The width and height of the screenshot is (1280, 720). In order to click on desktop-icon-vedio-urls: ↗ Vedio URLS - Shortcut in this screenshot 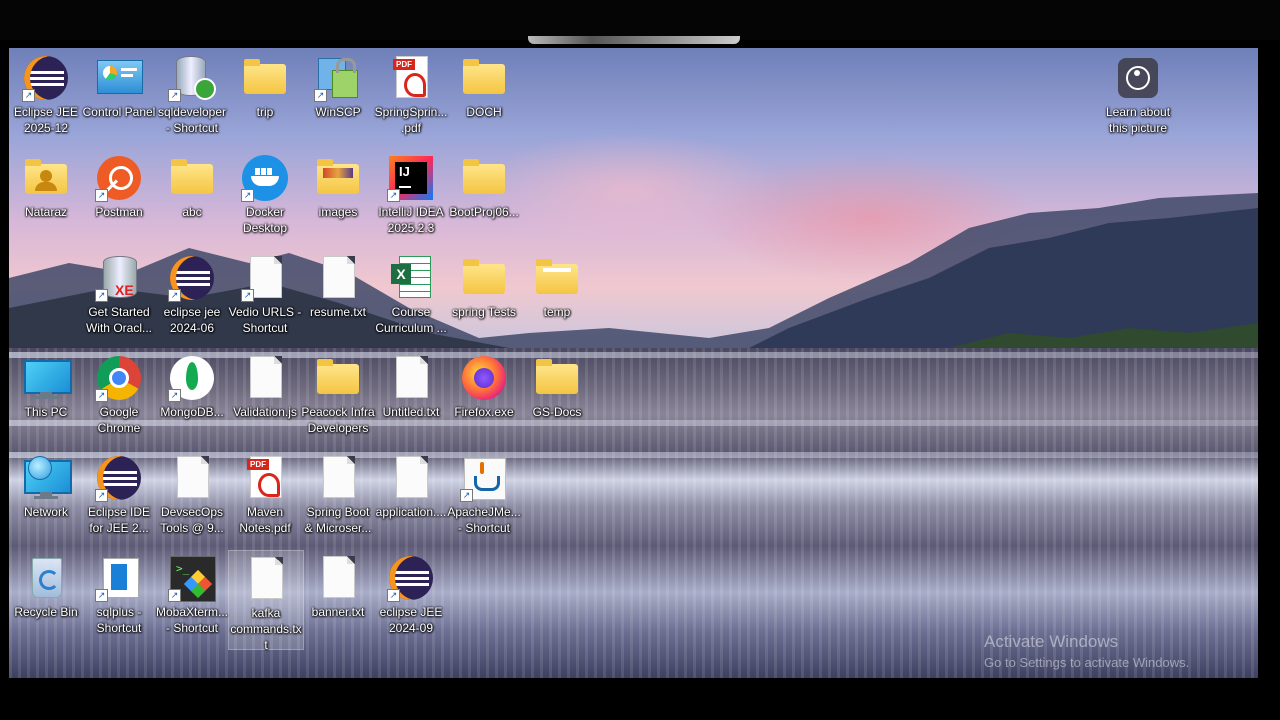, I will do `click(265, 298)`.